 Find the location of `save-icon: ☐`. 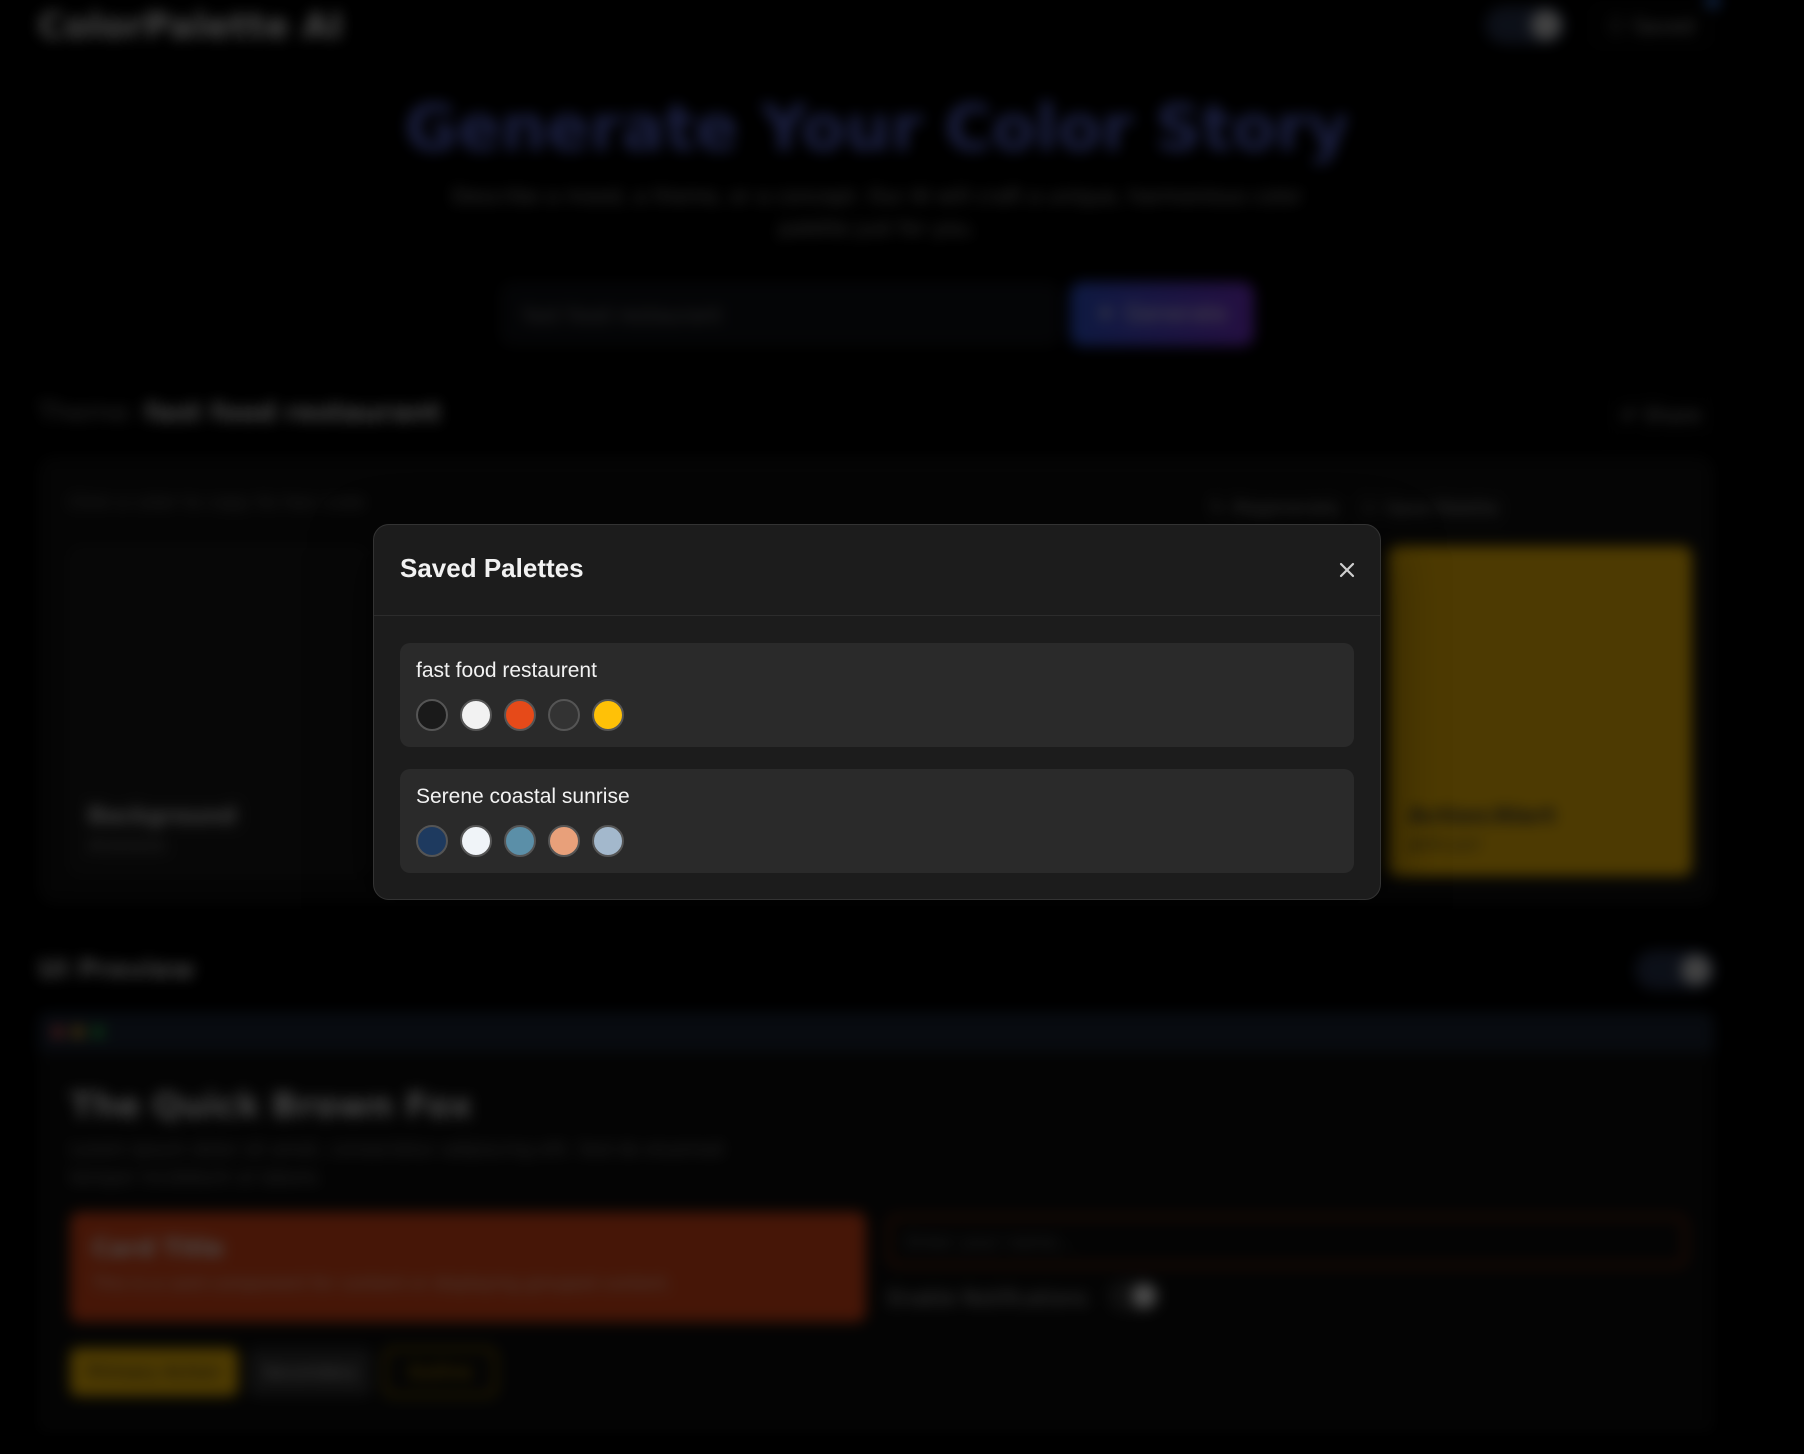

save-icon: ☐ is located at coordinates (1369, 508).